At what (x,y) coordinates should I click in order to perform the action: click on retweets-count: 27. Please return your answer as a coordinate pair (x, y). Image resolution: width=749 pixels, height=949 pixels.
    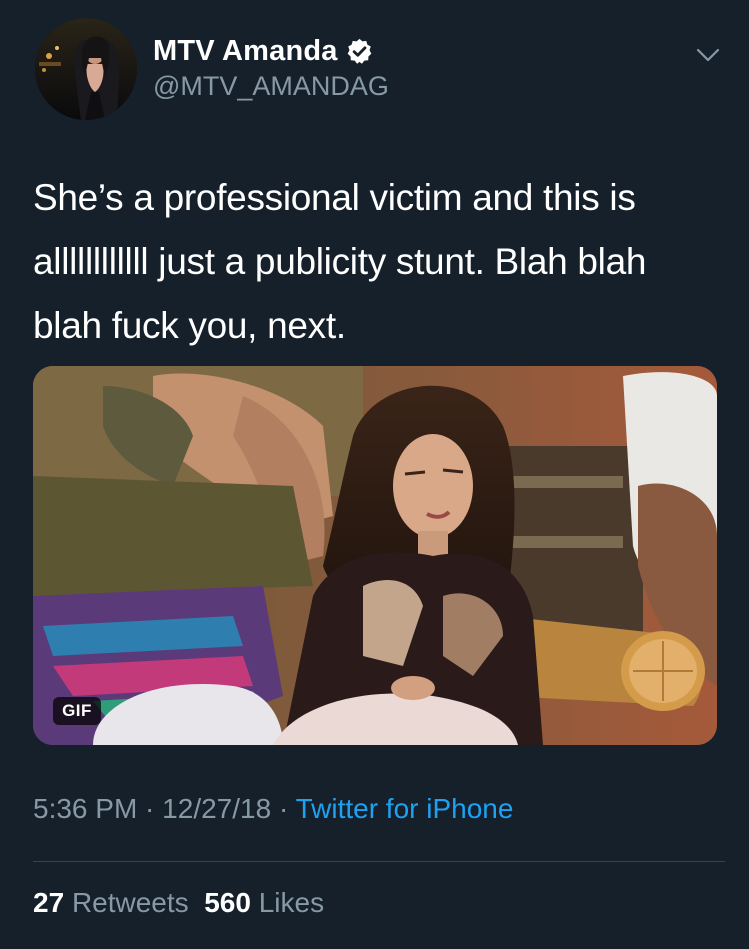
    Looking at the image, I should click on (49, 902).